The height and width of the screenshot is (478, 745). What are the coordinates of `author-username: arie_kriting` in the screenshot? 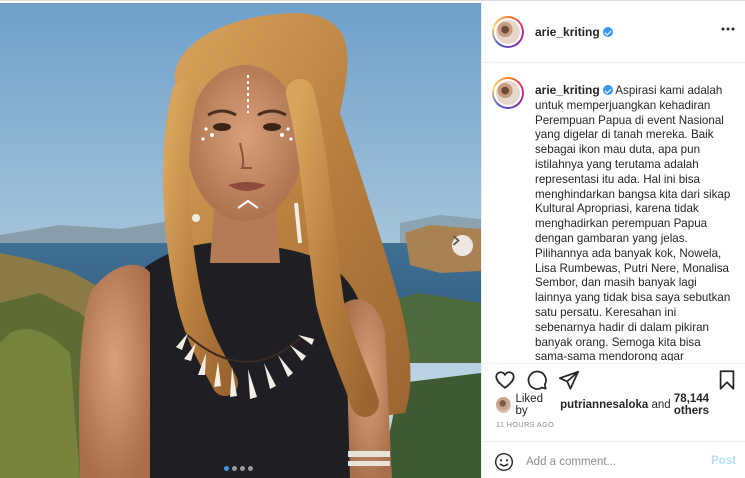 It's located at (567, 32).